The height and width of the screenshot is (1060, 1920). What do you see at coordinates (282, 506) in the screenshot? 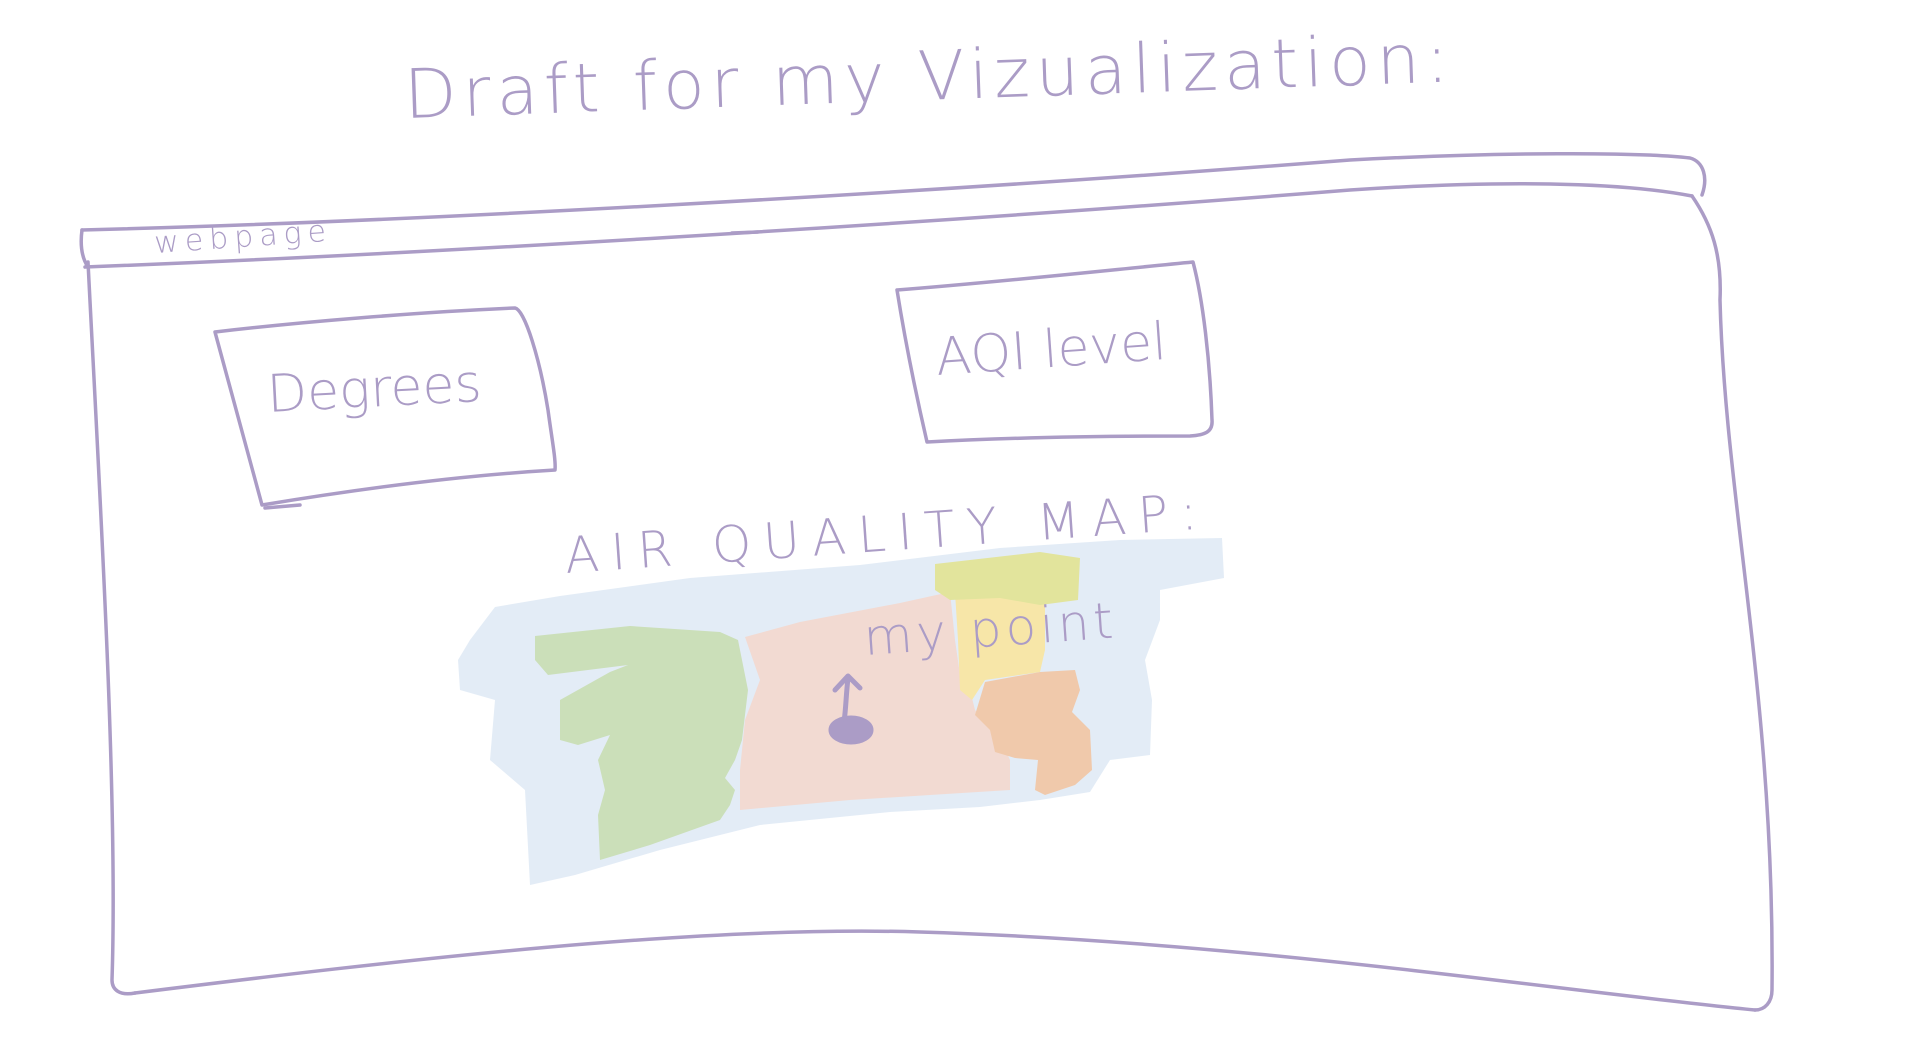
I see `degrees-box-underline` at bounding box center [282, 506].